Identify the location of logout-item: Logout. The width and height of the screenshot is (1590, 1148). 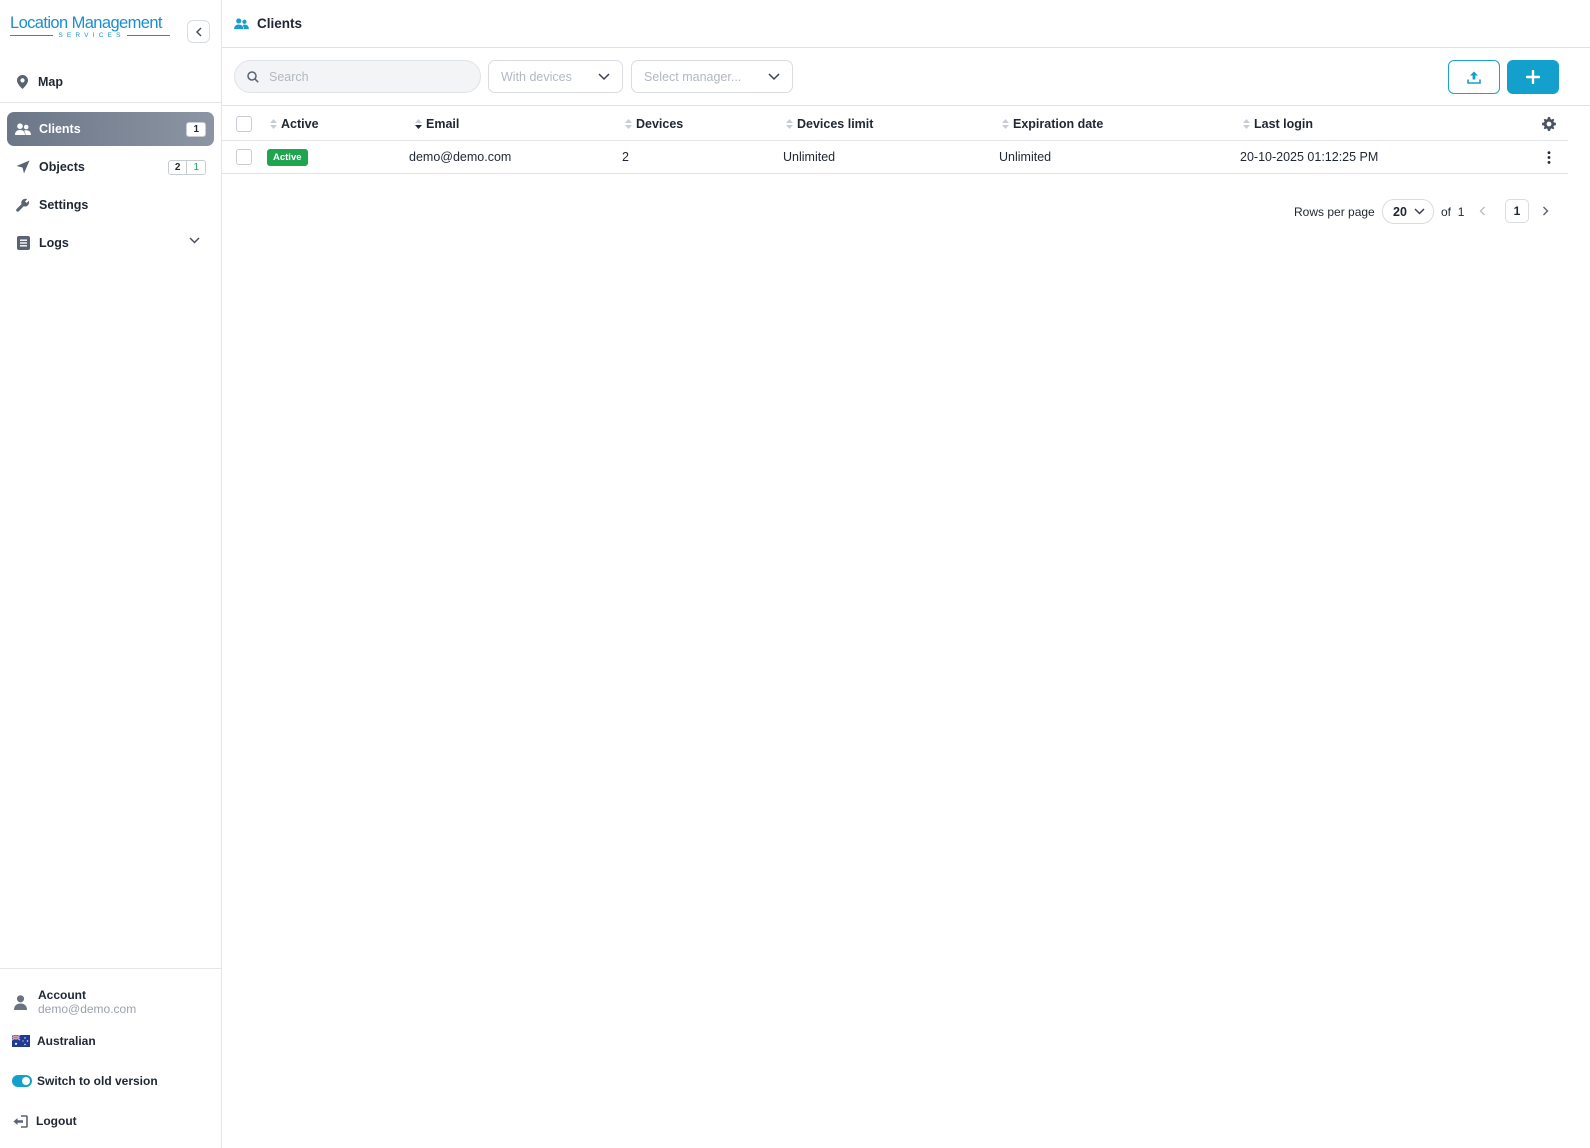
(44, 1121).